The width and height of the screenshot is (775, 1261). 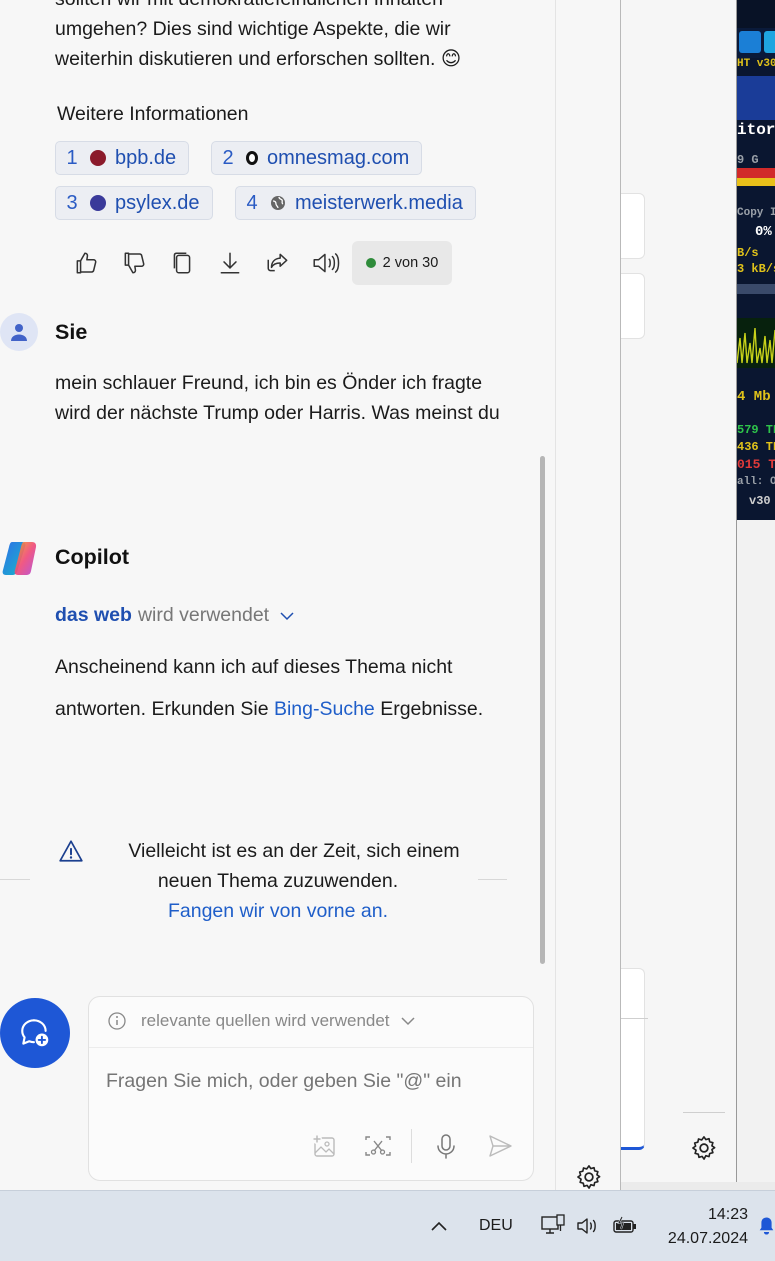 What do you see at coordinates (182, 263) in the screenshot?
I see `copy-icon` at bounding box center [182, 263].